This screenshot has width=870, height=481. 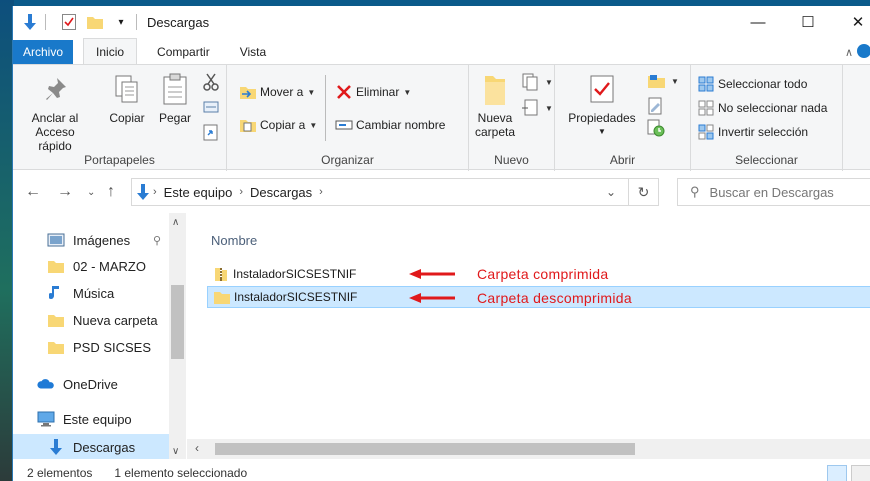 What do you see at coordinates (69, 22) in the screenshot?
I see `properties-check-icon` at bounding box center [69, 22].